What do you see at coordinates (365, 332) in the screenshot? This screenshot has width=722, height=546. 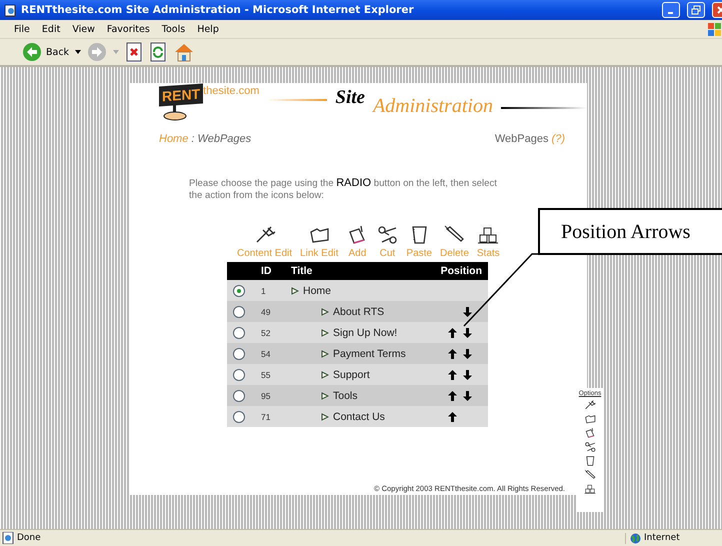 I see `page-title: Sign Up Now!` at bounding box center [365, 332].